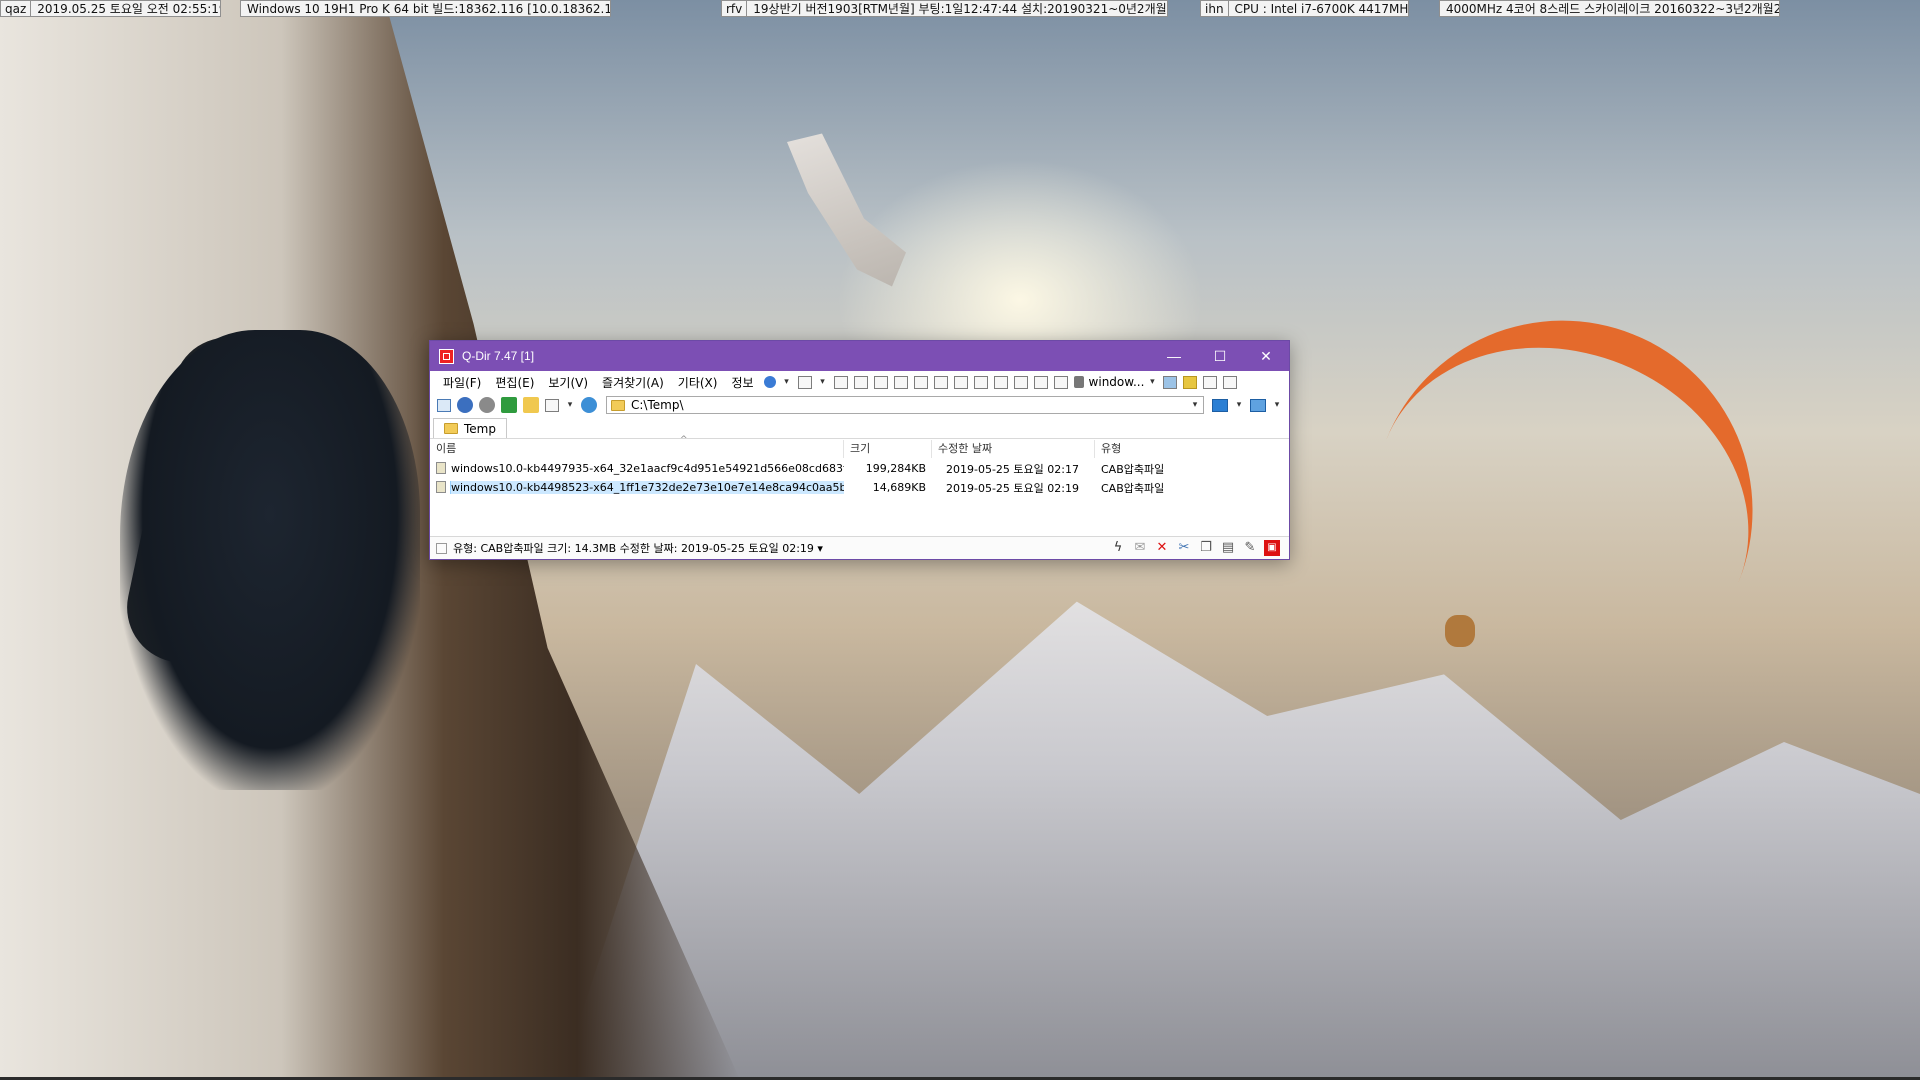 The image size is (1920, 1080). I want to click on menu-file: 파일(F), so click(462, 382).